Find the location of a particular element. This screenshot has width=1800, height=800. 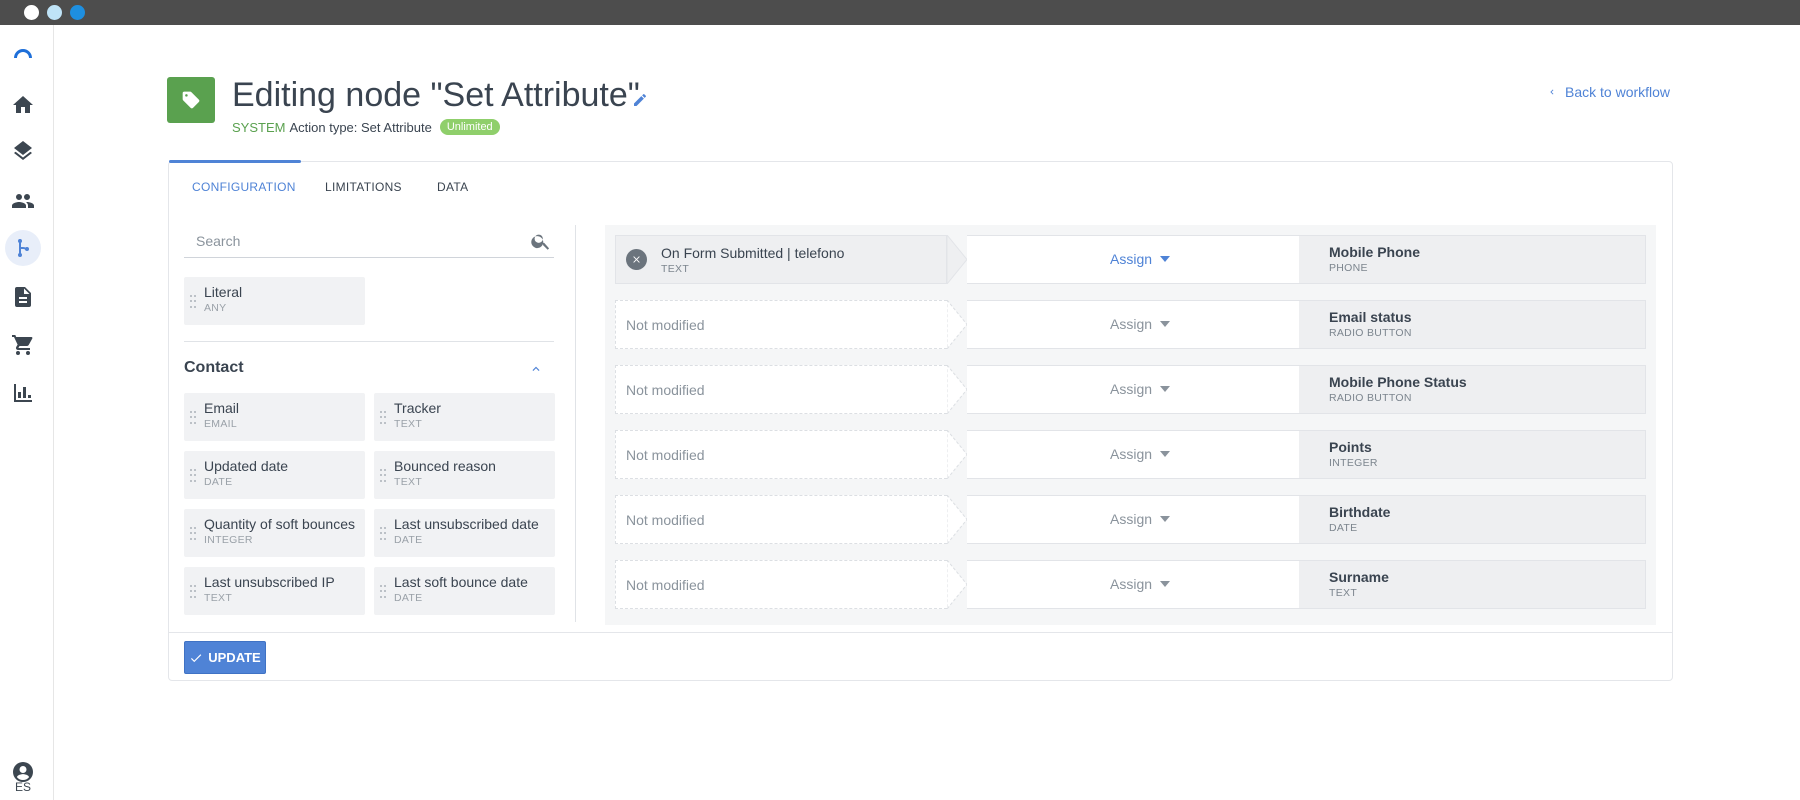

active-tab-indicator is located at coordinates (235, 161).